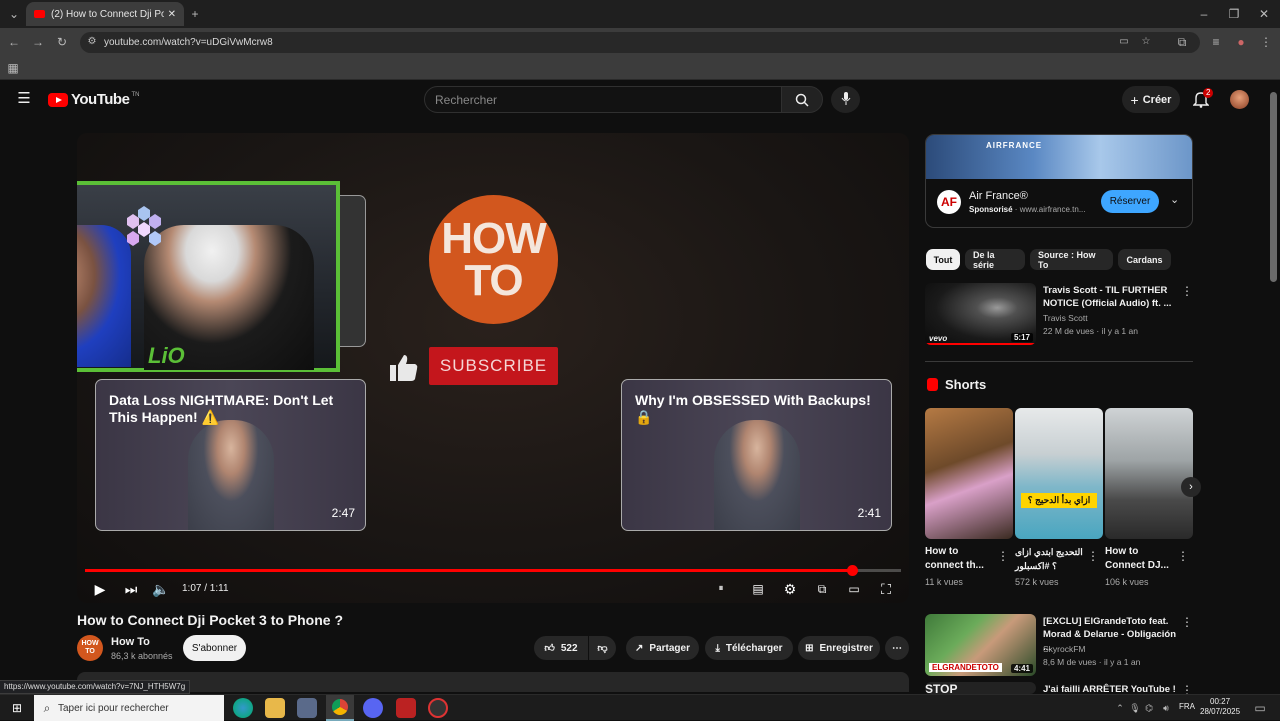 Image resolution: width=1280 pixels, height=721 pixels. Describe the element at coordinates (1166, 708) in the screenshot. I see `speaker-icon: 🔊︎` at that location.